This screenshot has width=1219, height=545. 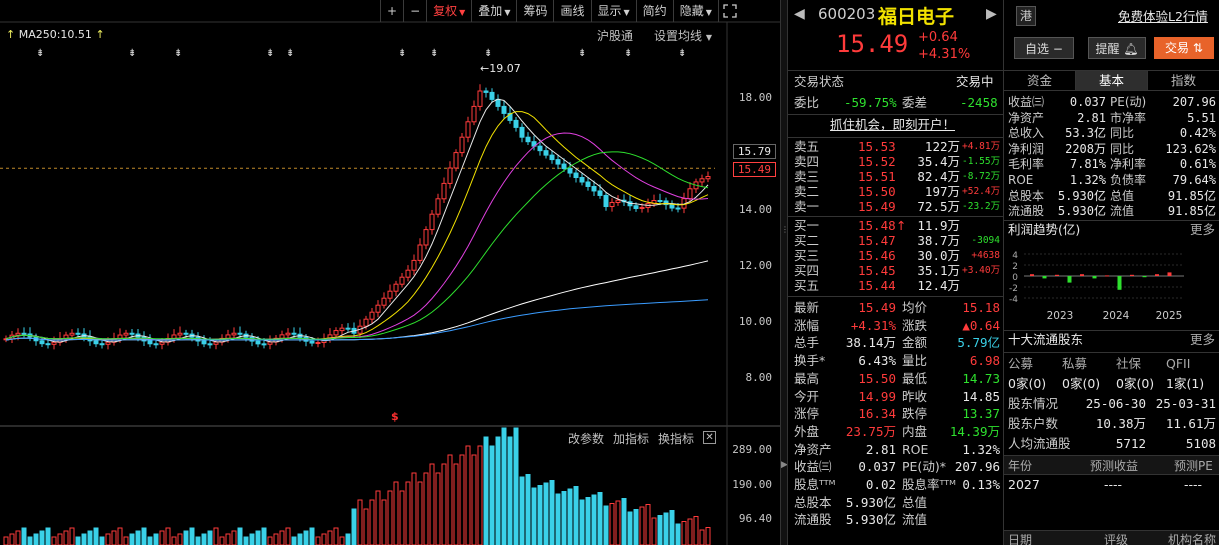 I want to click on ask-volume: 122万, so click(x=942, y=146).